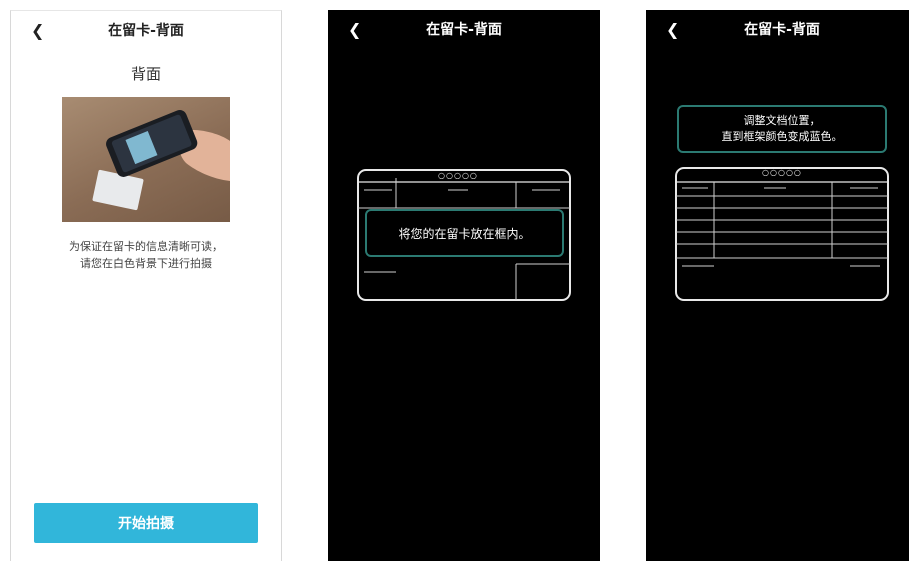 The width and height of the screenshot is (909, 561). Describe the element at coordinates (145, 74) in the screenshot. I see `section-subtitle: 背面` at that location.